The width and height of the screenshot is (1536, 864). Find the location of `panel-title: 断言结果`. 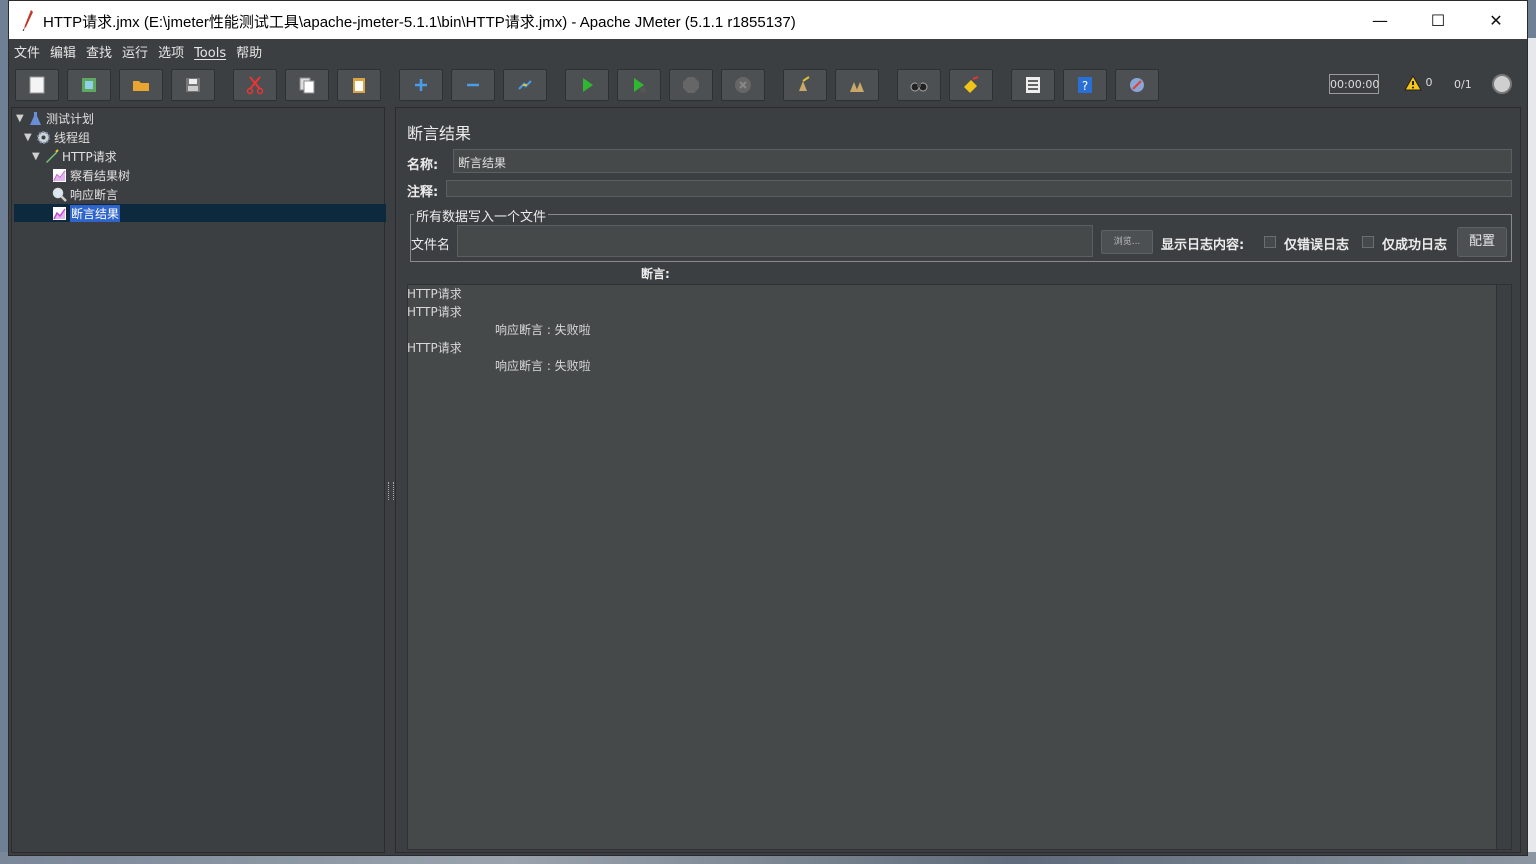

panel-title: 断言结果 is located at coordinates (439, 133).